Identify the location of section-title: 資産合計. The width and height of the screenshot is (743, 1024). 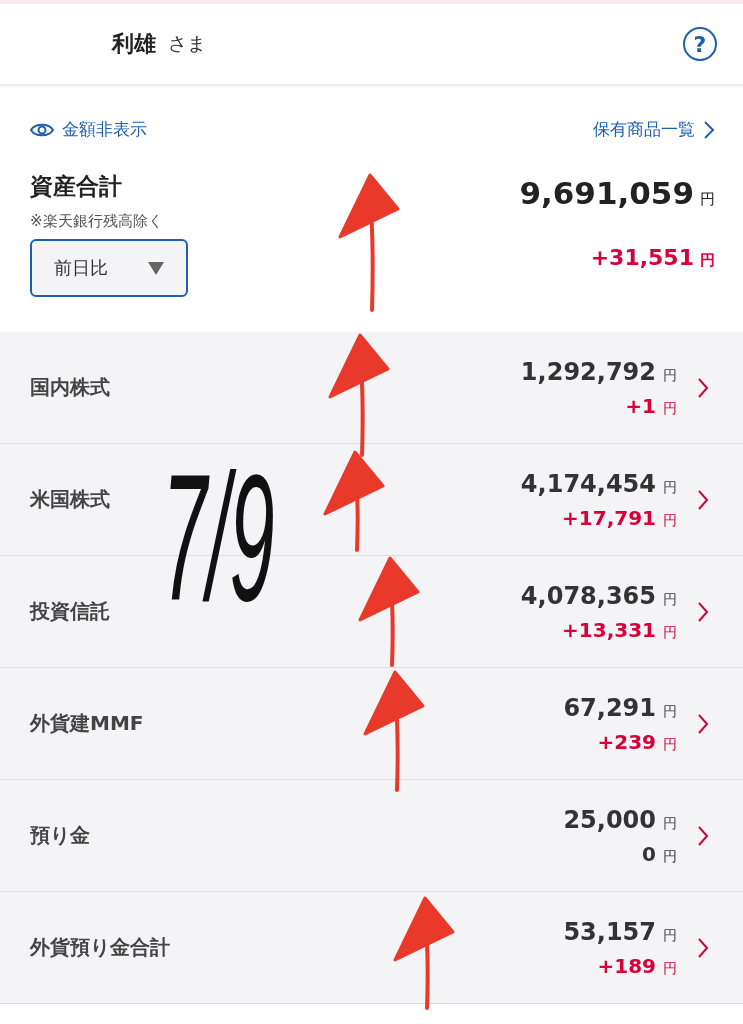
(76, 186).